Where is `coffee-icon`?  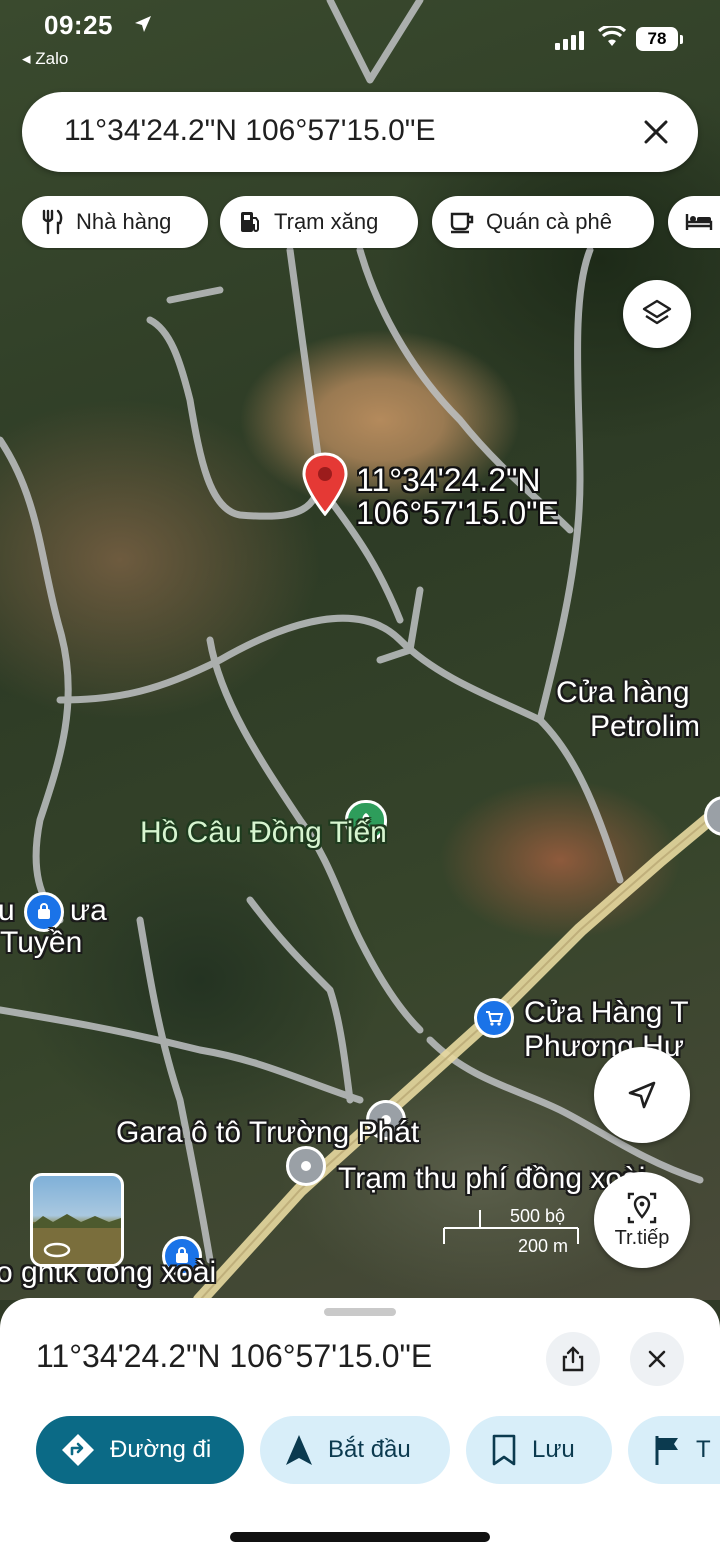
coffee-icon is located at coordinates (462, 223).